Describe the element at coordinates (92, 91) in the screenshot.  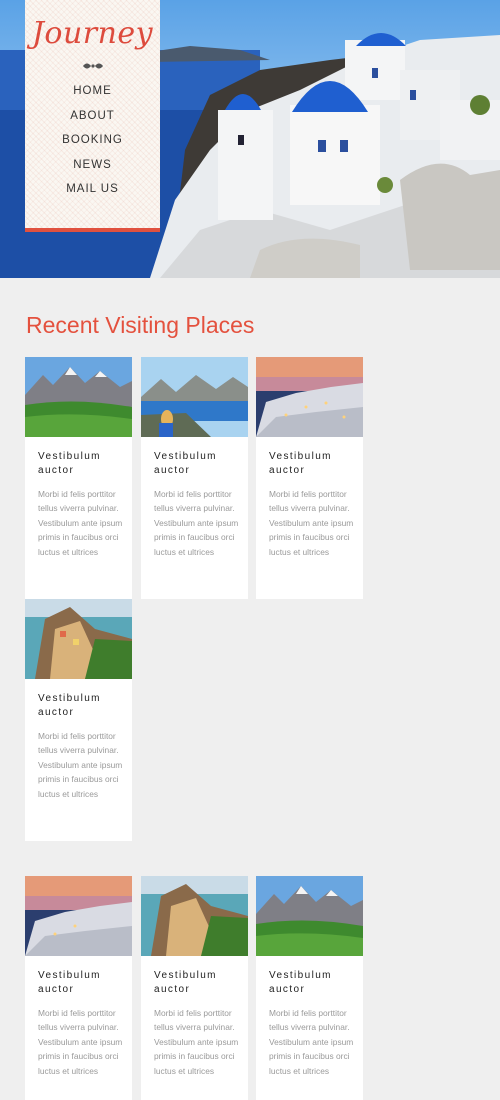
I see `nav-item-home: HOME` at that location.